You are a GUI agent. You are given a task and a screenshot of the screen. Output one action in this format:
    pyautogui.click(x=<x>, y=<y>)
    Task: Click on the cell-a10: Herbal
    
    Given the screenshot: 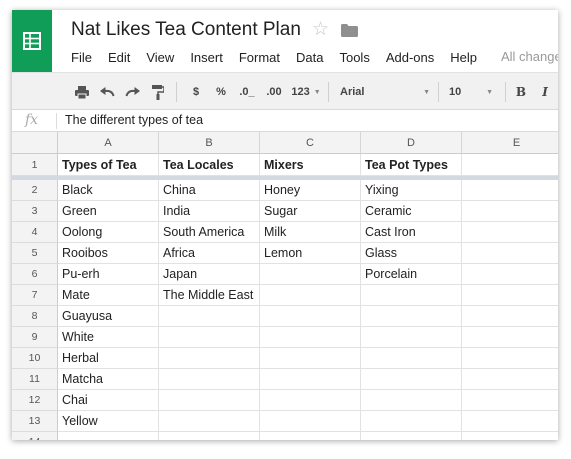 What is the action you would take?
    pyautogui.click(x=108, y=358)
    